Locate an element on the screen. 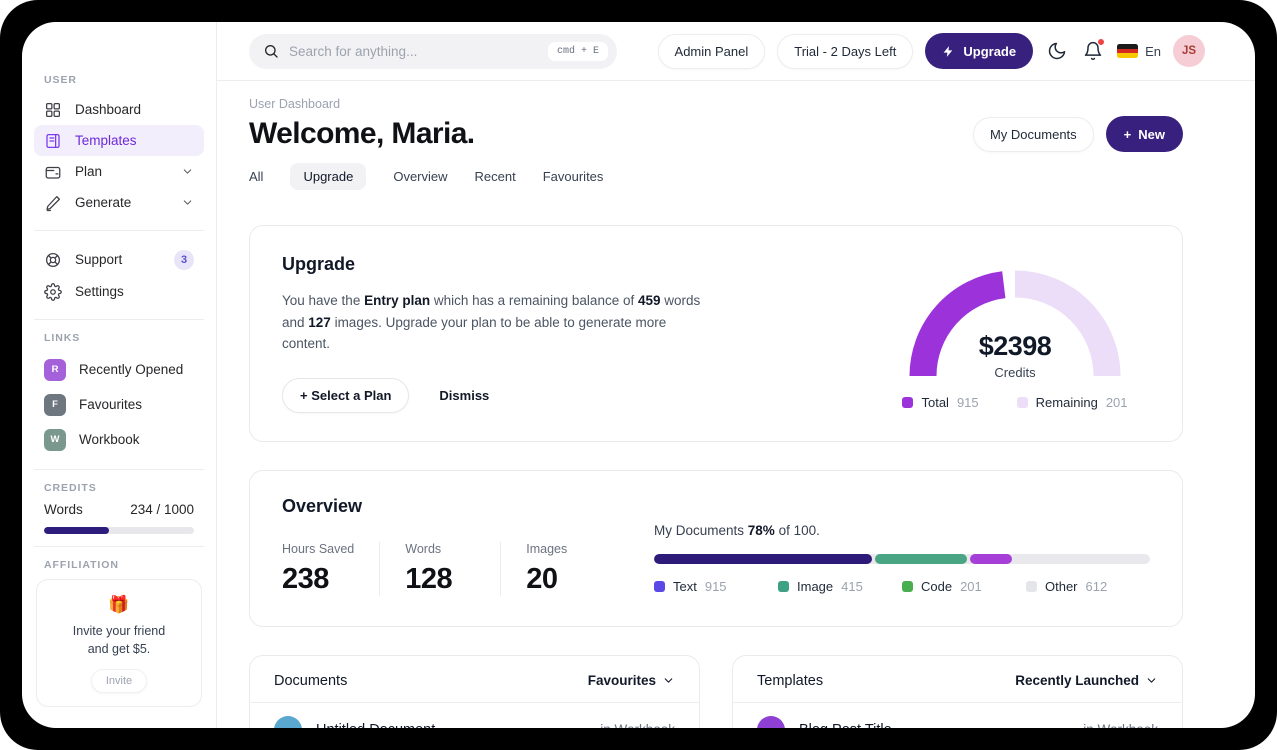 This screenshot has width=1277, height=750. tab-upgrade: Upgrade is located at coordinates (328, 176).